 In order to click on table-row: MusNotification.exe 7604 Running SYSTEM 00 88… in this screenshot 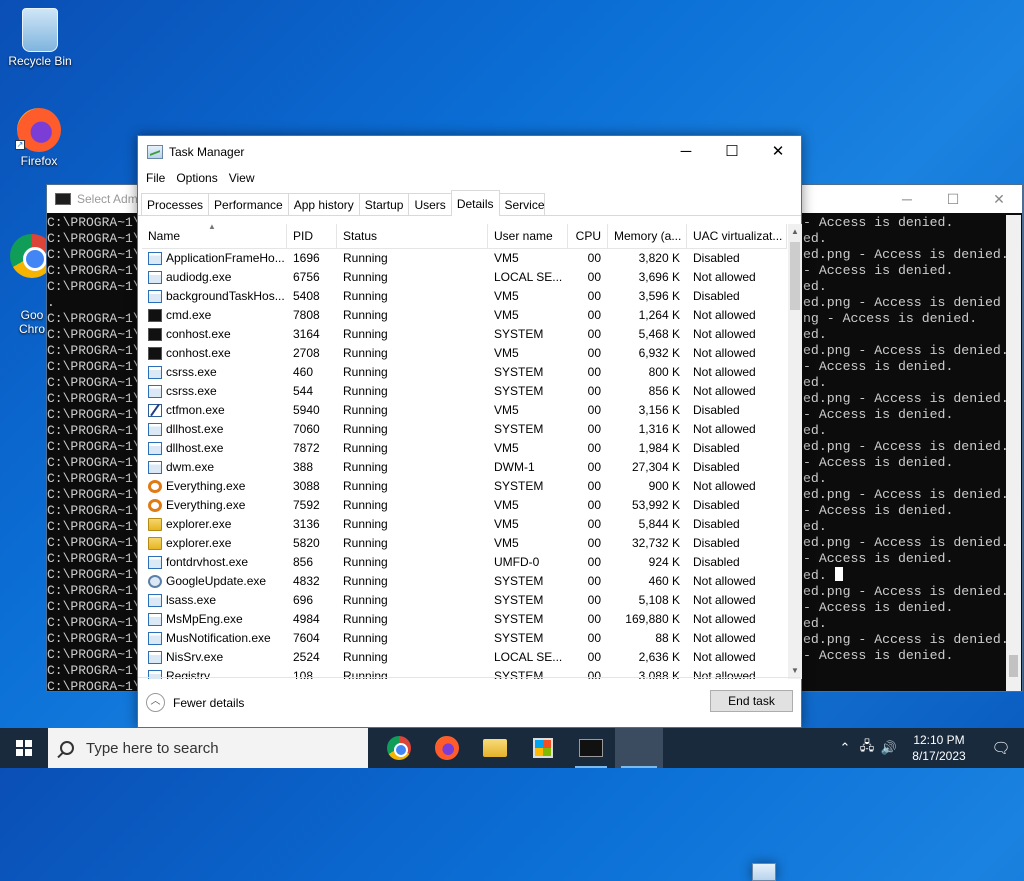, I will do `click(464, 638)`.